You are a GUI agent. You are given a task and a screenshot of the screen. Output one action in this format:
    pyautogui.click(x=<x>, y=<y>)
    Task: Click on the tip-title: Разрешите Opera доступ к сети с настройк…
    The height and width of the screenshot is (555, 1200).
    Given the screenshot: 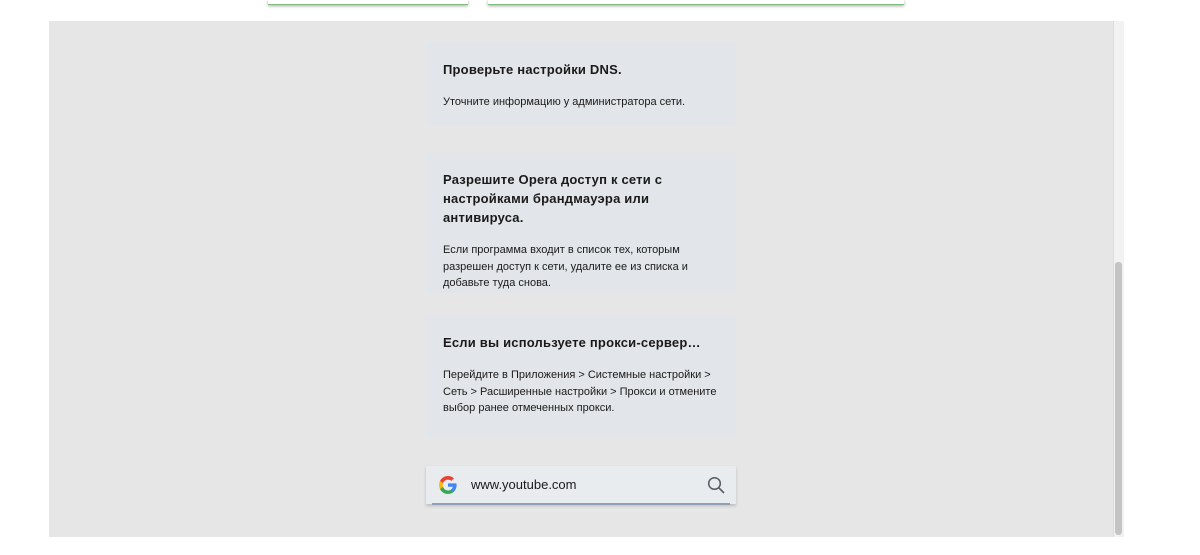 What is the action you would take?
    pyautogui.click(x=553, y=198)
    